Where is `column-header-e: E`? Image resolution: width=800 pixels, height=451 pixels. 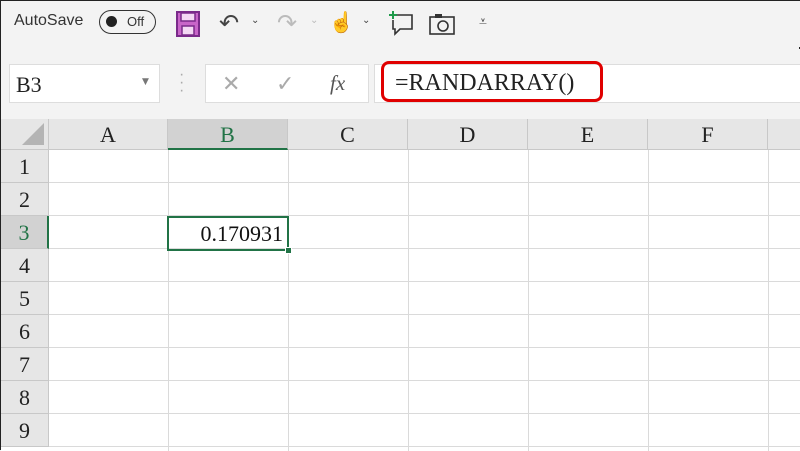 column-header-e: E is located at coordinates (588, 134).